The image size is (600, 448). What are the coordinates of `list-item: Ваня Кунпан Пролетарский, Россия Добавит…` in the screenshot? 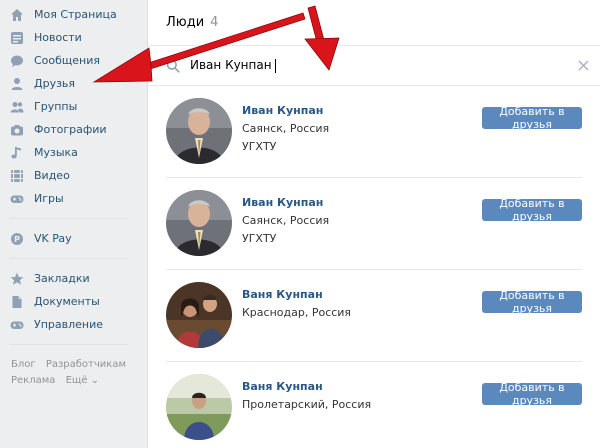 It's located at (374, 405).